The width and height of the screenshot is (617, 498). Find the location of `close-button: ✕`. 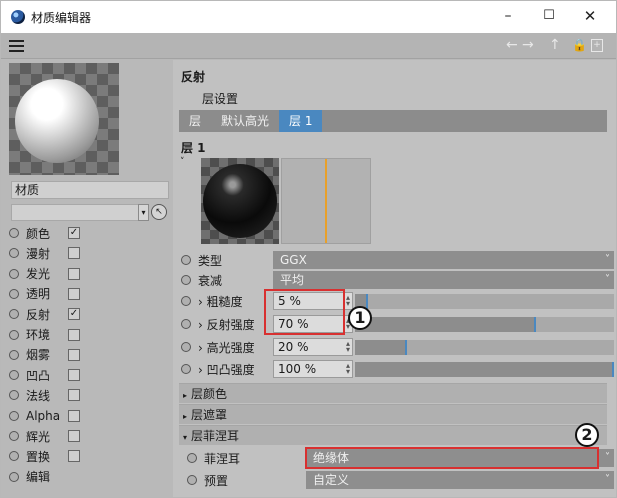

close-button: ✕ is located at coordinates (590, 16).